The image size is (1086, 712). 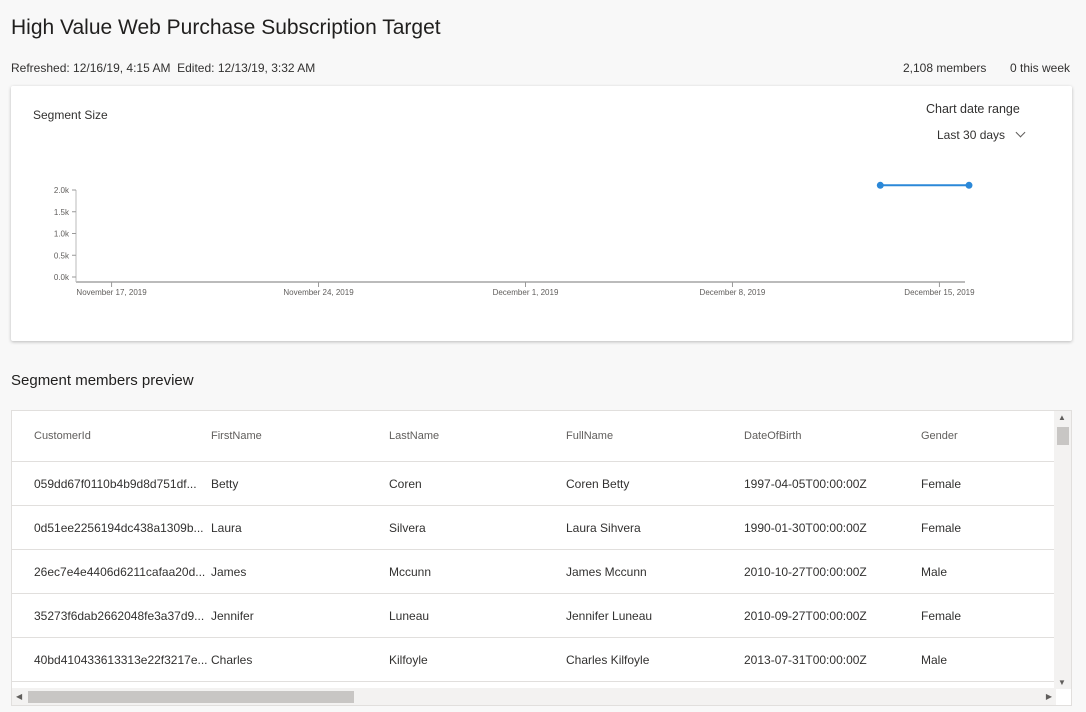 What do you see at coordinates (62, 436) in the screenshot?
I see `column-header-customerid: CustomerId` at bounding box center [62, 436].